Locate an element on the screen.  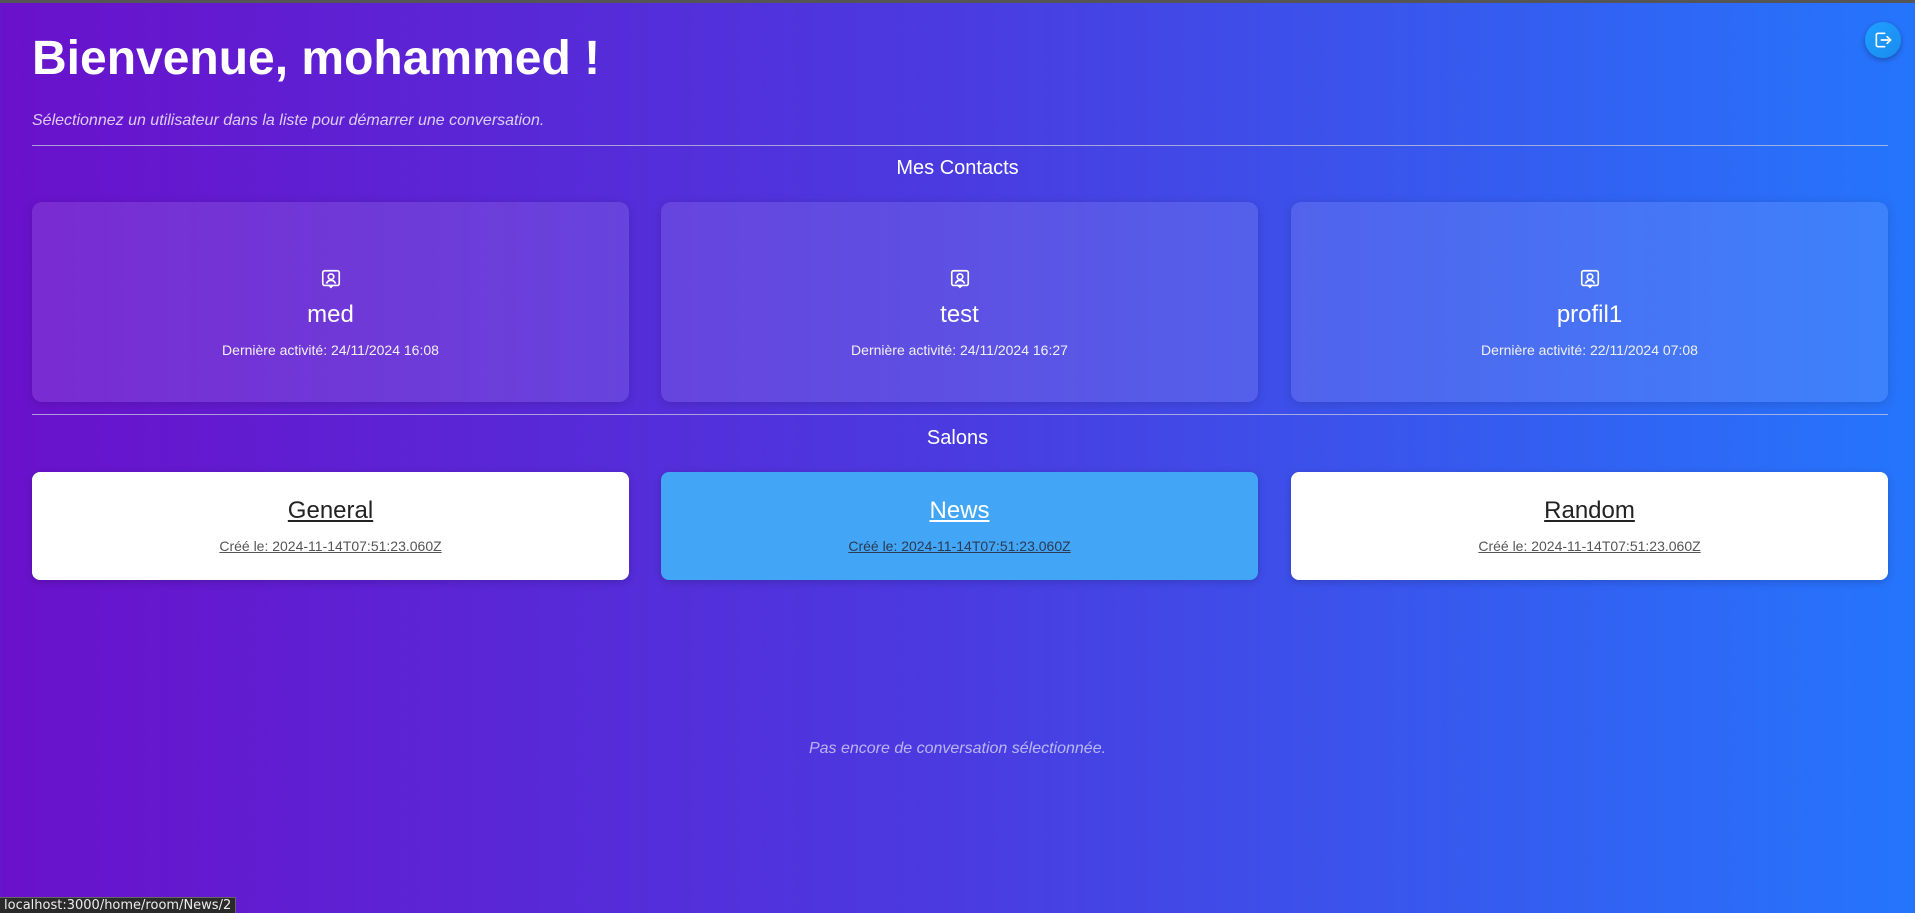
room-name-link: News is located at coordinates (959, 511).